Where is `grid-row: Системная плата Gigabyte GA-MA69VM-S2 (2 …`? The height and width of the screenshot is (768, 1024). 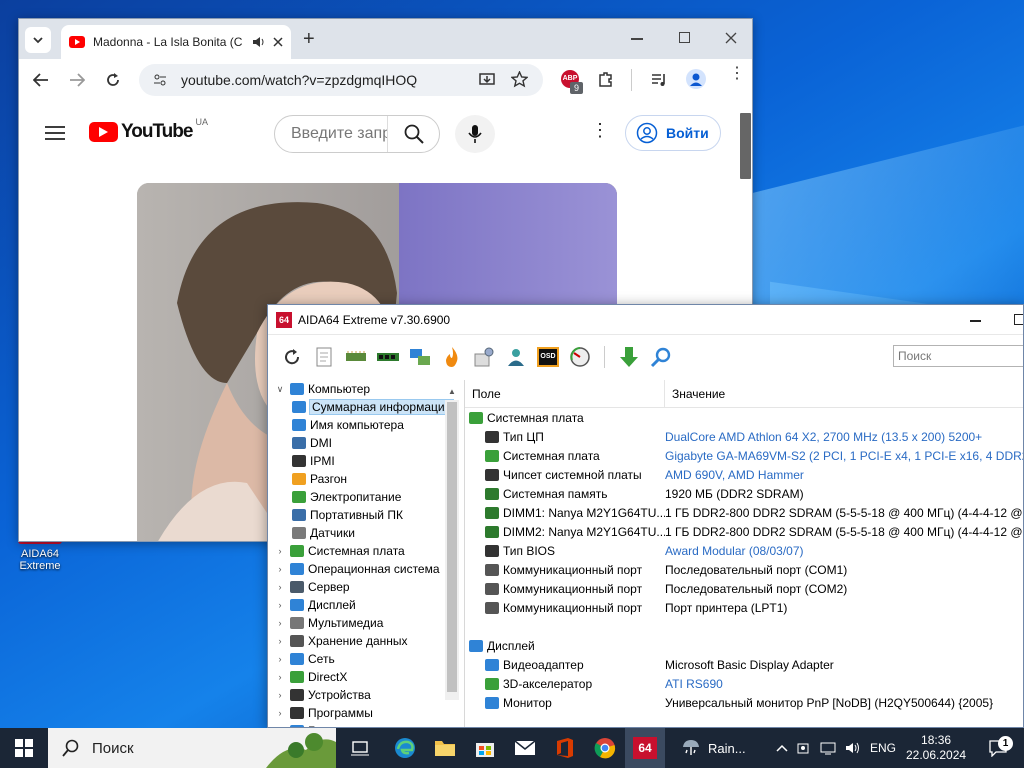 grid-row: Системная плата Gigabyte GA-MA69VM-S2 (2 … is located at coordinates (744, 455).